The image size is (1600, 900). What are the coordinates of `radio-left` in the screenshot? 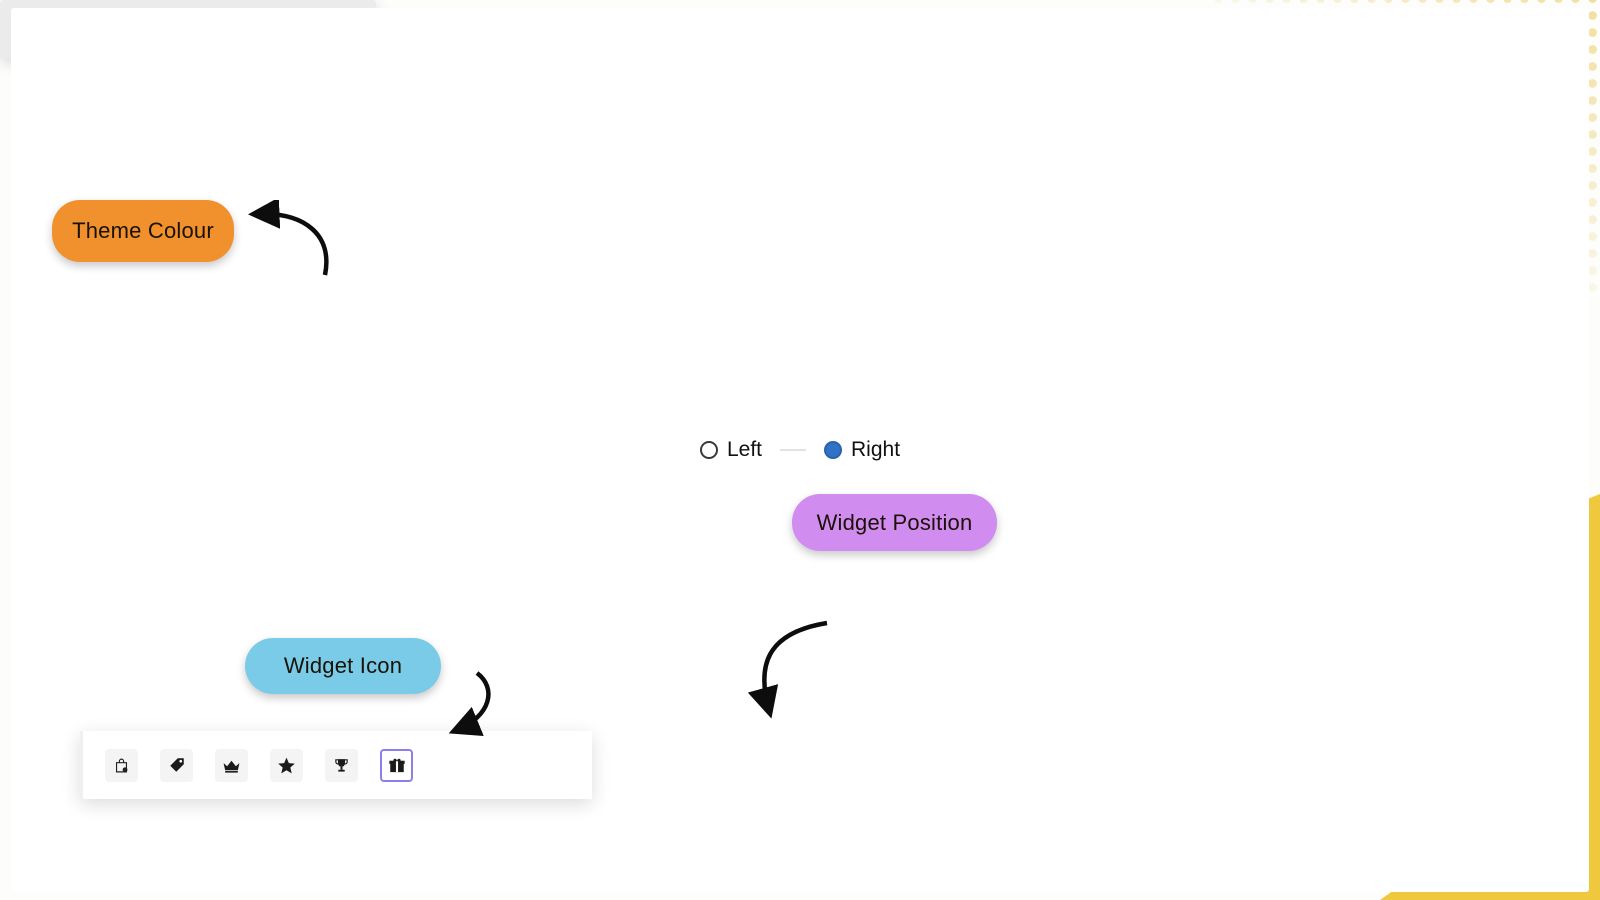 It's located at (708, 450).